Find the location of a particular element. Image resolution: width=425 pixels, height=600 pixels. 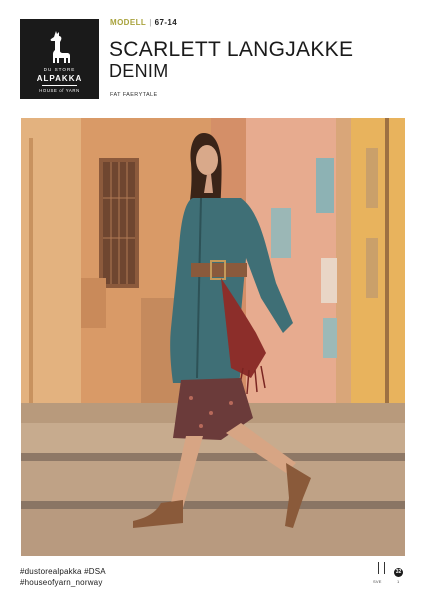

page-badge: 32 is located at coordinates (398, 572).